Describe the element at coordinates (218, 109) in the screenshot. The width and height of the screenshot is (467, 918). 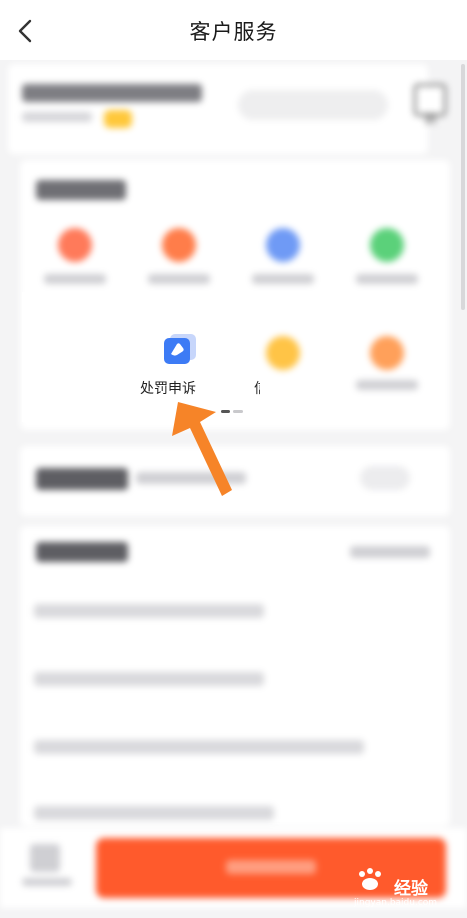
I see `account-card` at that location.